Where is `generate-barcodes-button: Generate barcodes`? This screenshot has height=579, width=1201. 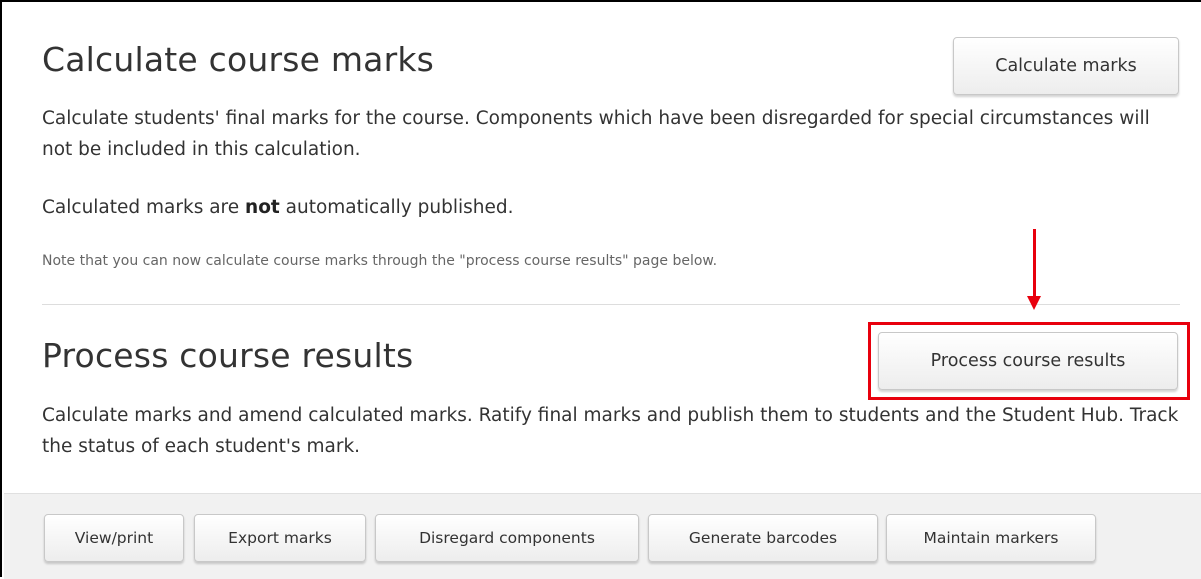 generate-barcodes-button: Generate barcodes is located at coordinates (763, 538).